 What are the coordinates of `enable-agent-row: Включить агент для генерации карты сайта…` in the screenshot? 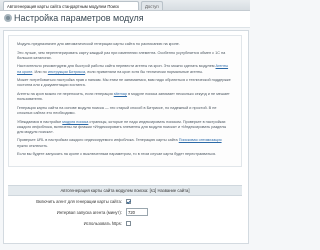 It's located at (125, 201).